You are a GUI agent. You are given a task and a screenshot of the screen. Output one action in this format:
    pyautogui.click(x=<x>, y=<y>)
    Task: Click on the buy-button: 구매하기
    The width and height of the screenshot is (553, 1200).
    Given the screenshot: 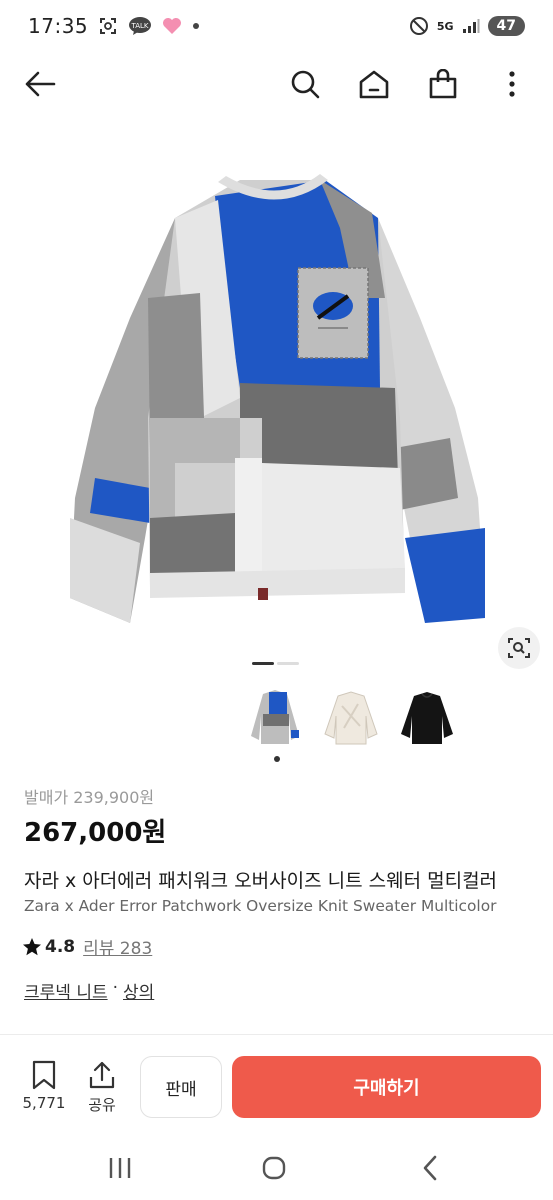 What is the action you would take?
    pyautogui.click(x=386, y=1087)
    